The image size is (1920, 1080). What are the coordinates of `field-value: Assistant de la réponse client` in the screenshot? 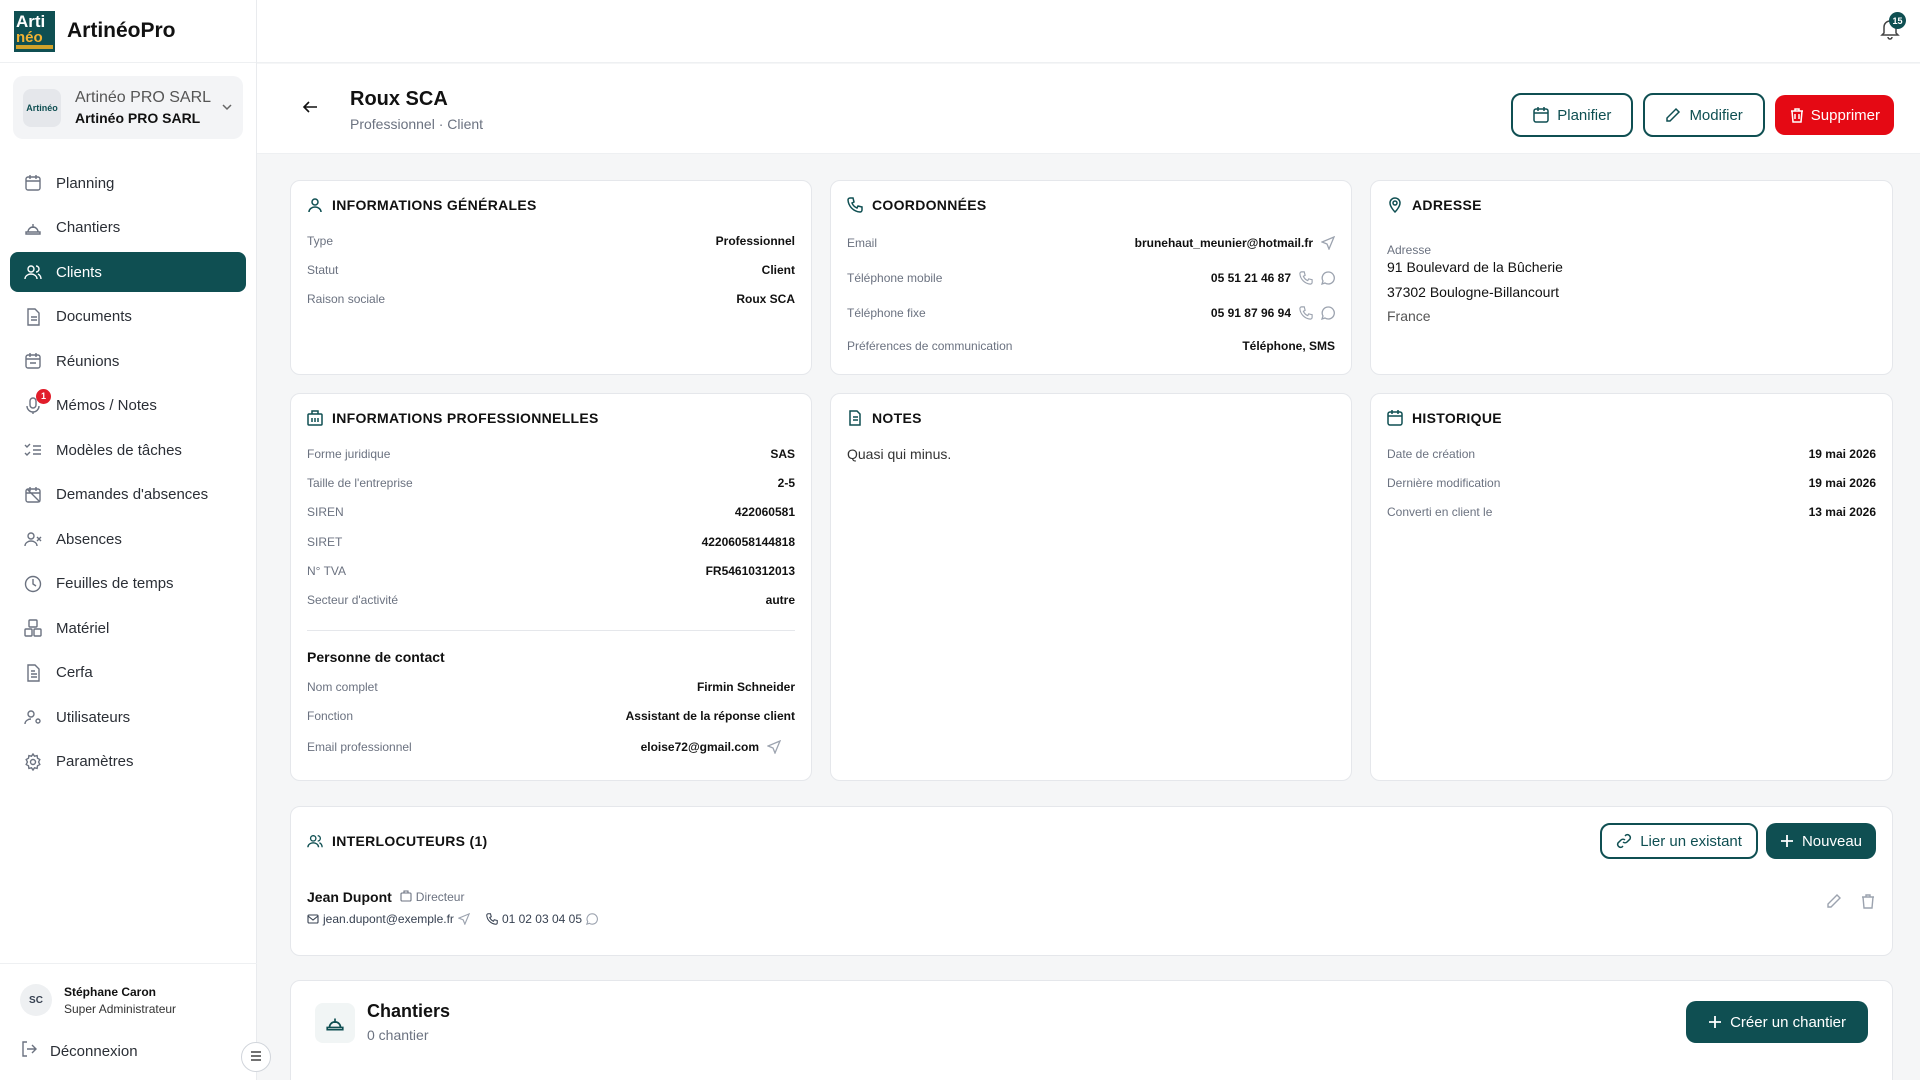 It's located at (710, 716).